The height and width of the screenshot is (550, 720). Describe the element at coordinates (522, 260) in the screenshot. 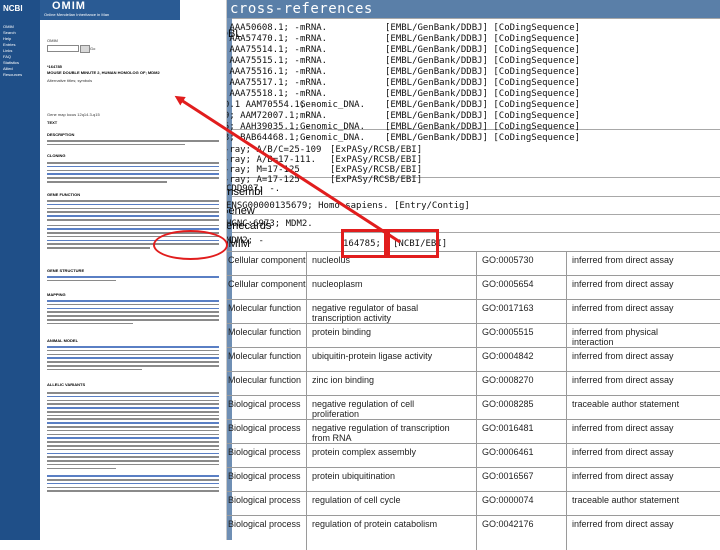

I see `go-id-link: GO:0005730` at that location.